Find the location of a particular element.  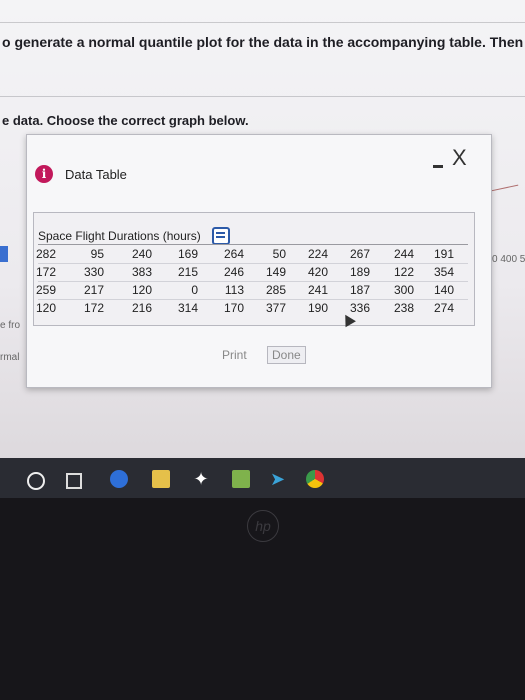

minimize-button is located at coordinates (438, 163).